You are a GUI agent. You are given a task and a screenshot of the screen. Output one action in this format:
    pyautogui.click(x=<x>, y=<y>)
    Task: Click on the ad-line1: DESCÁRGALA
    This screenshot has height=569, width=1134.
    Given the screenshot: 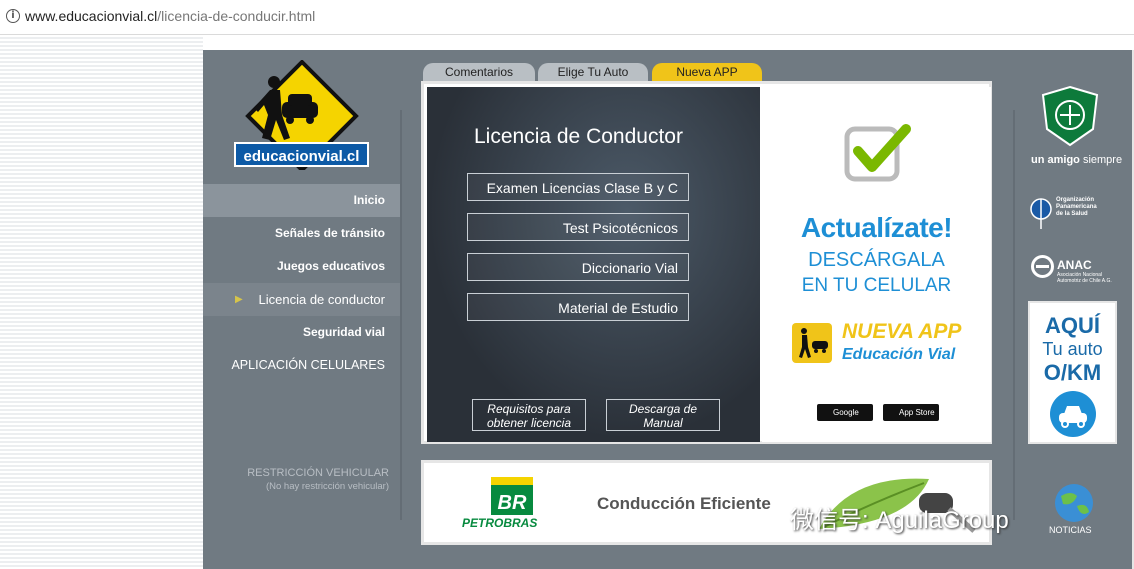 What is the action you would take?
    pyautogui.click(x=876, y=260)
    